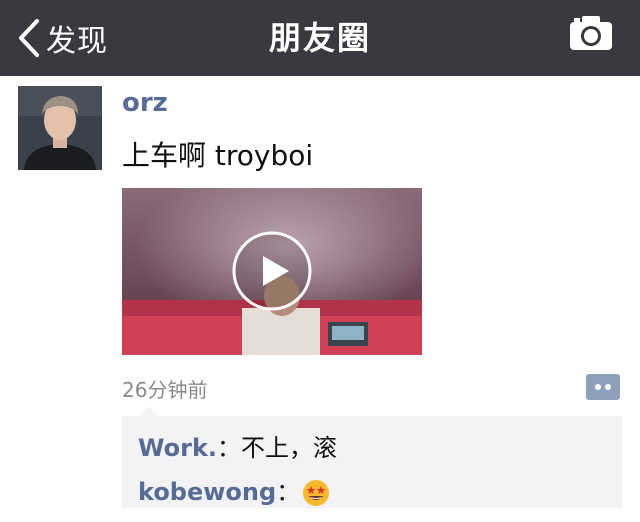 This screenshot has width=640, height=522. What do you see at coordinates (207, 492) in the screenshot?
I see `comment-author: kobewong` at bounding box center [207, 492].